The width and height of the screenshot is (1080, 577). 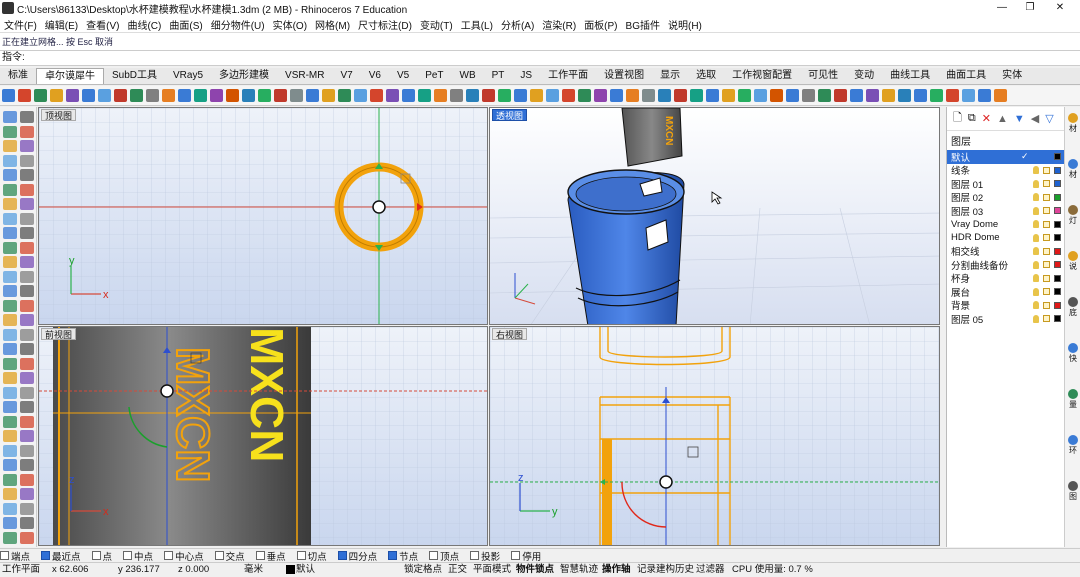 I want to click on viewport-label-right: 右视图, so click(x=510, y=334).